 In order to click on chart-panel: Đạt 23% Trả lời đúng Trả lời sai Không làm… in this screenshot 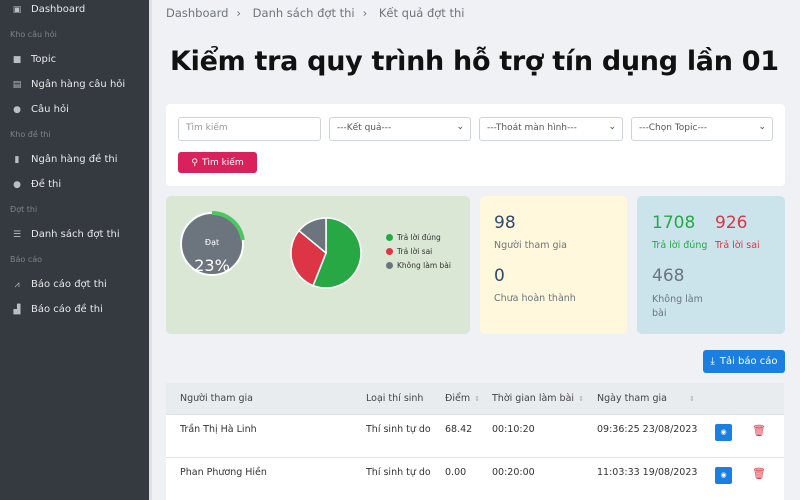, I will do `click(318, 265)`.